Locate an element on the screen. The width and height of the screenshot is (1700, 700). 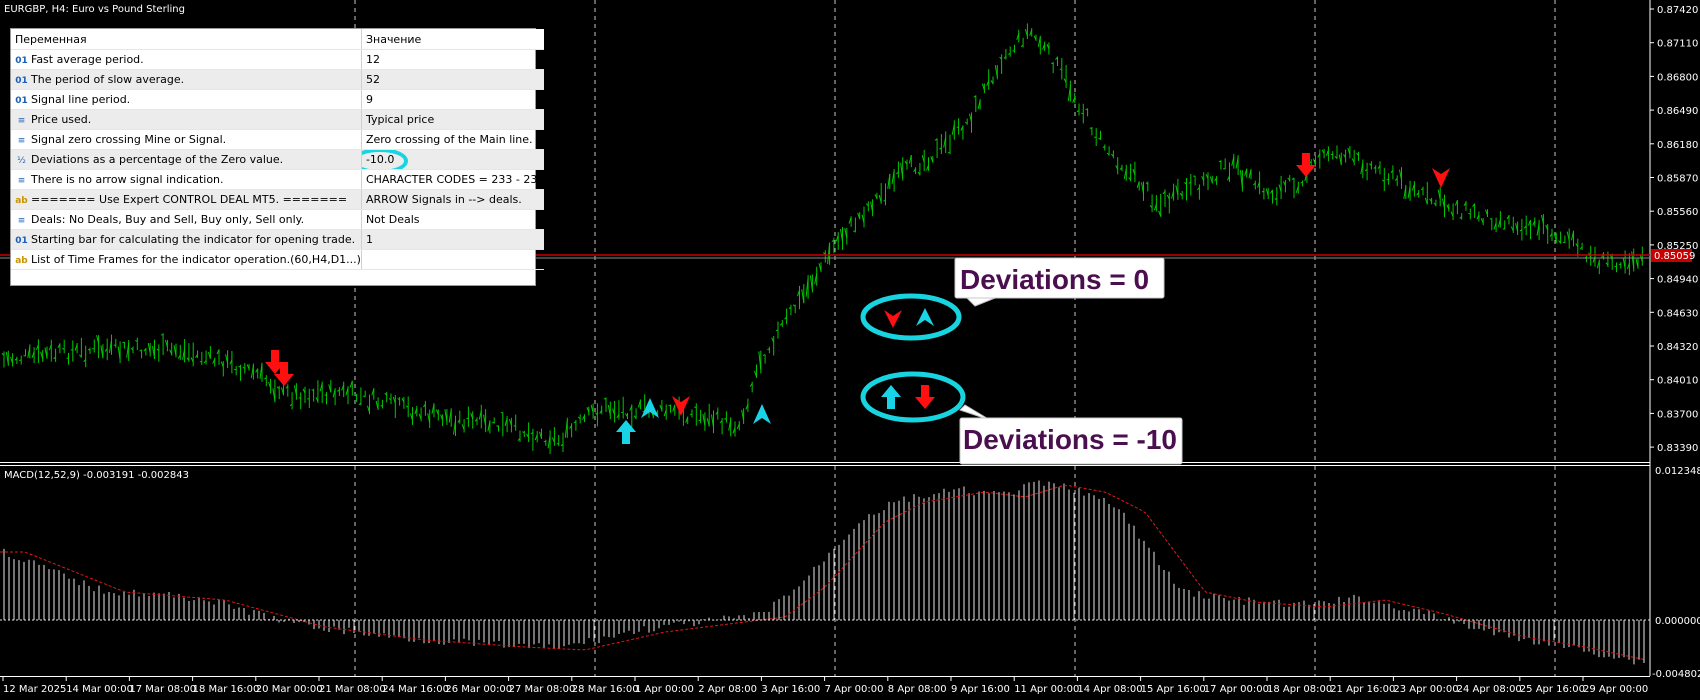
param-value: -10.0 is located at coordinates (453, 159).